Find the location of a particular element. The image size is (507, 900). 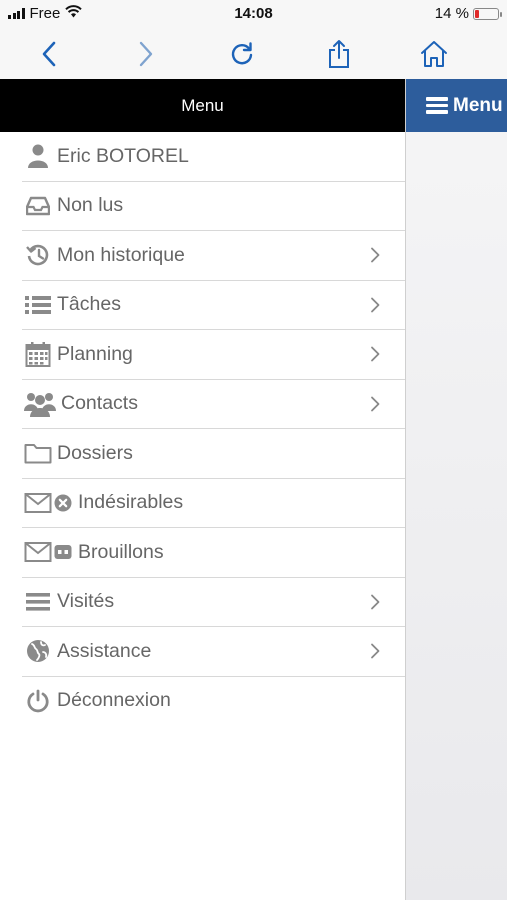

menu-item-contacts: Contacts is located at coordinates (213, 404).